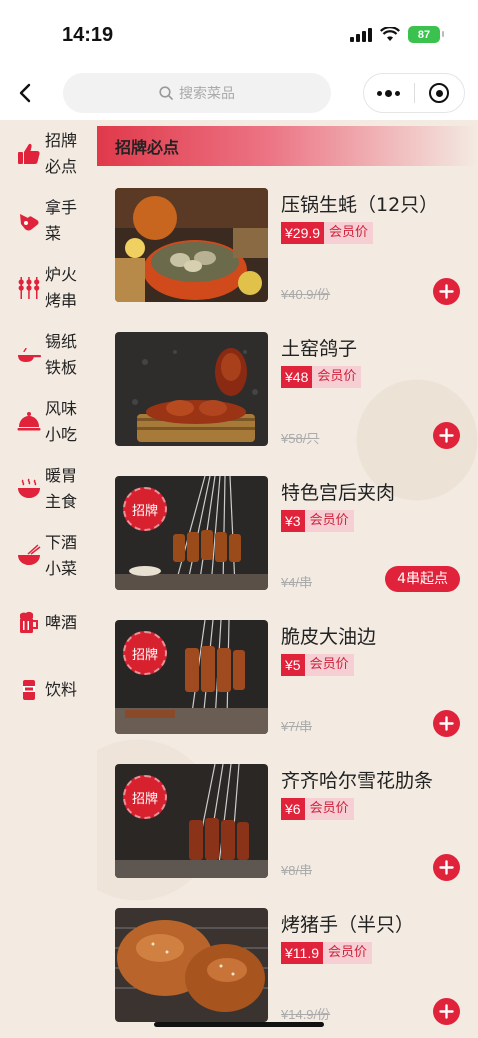 This screenshot has width=478, height=1038. I want to click on price-row: ¥3 会员价, so click(317, 521).